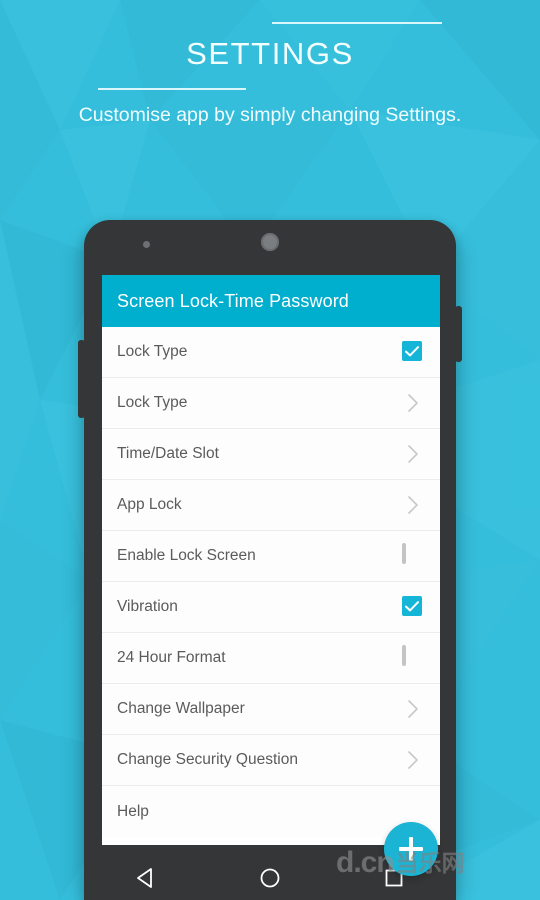 The image size is (540, 900). I want to click on list-item-label: Change Security Question, so click(207, 759).